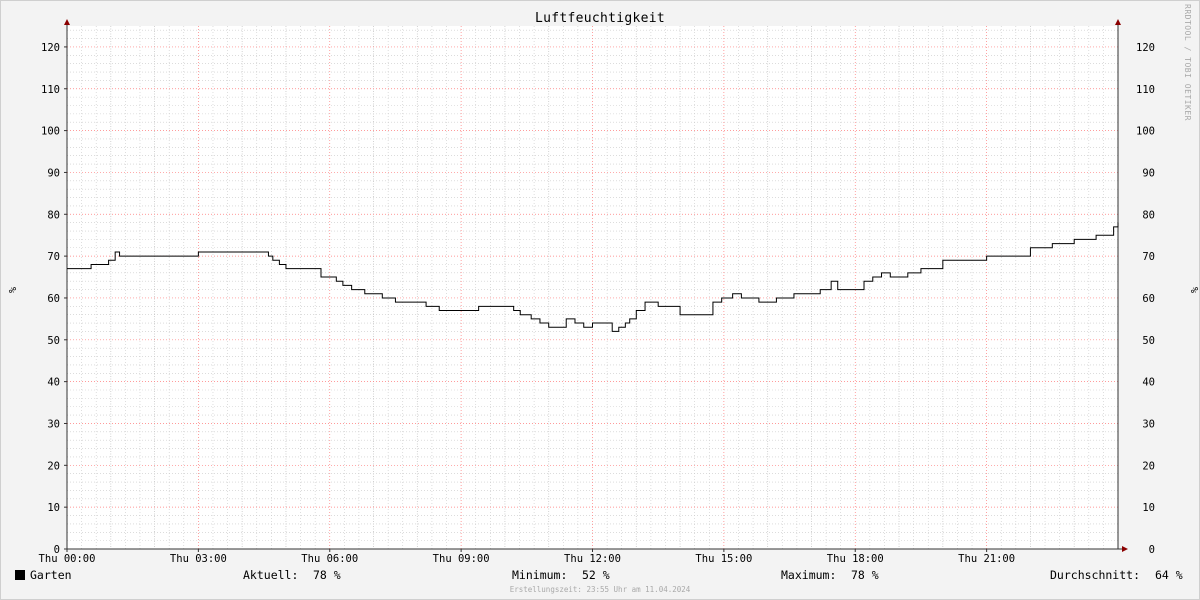 The width and height of the screenshot is (1200, 600). What do you see at coordinates (1125, 549) in the screenshot?
I see `x-axis-arrow` at bounding box center [1125, 549].